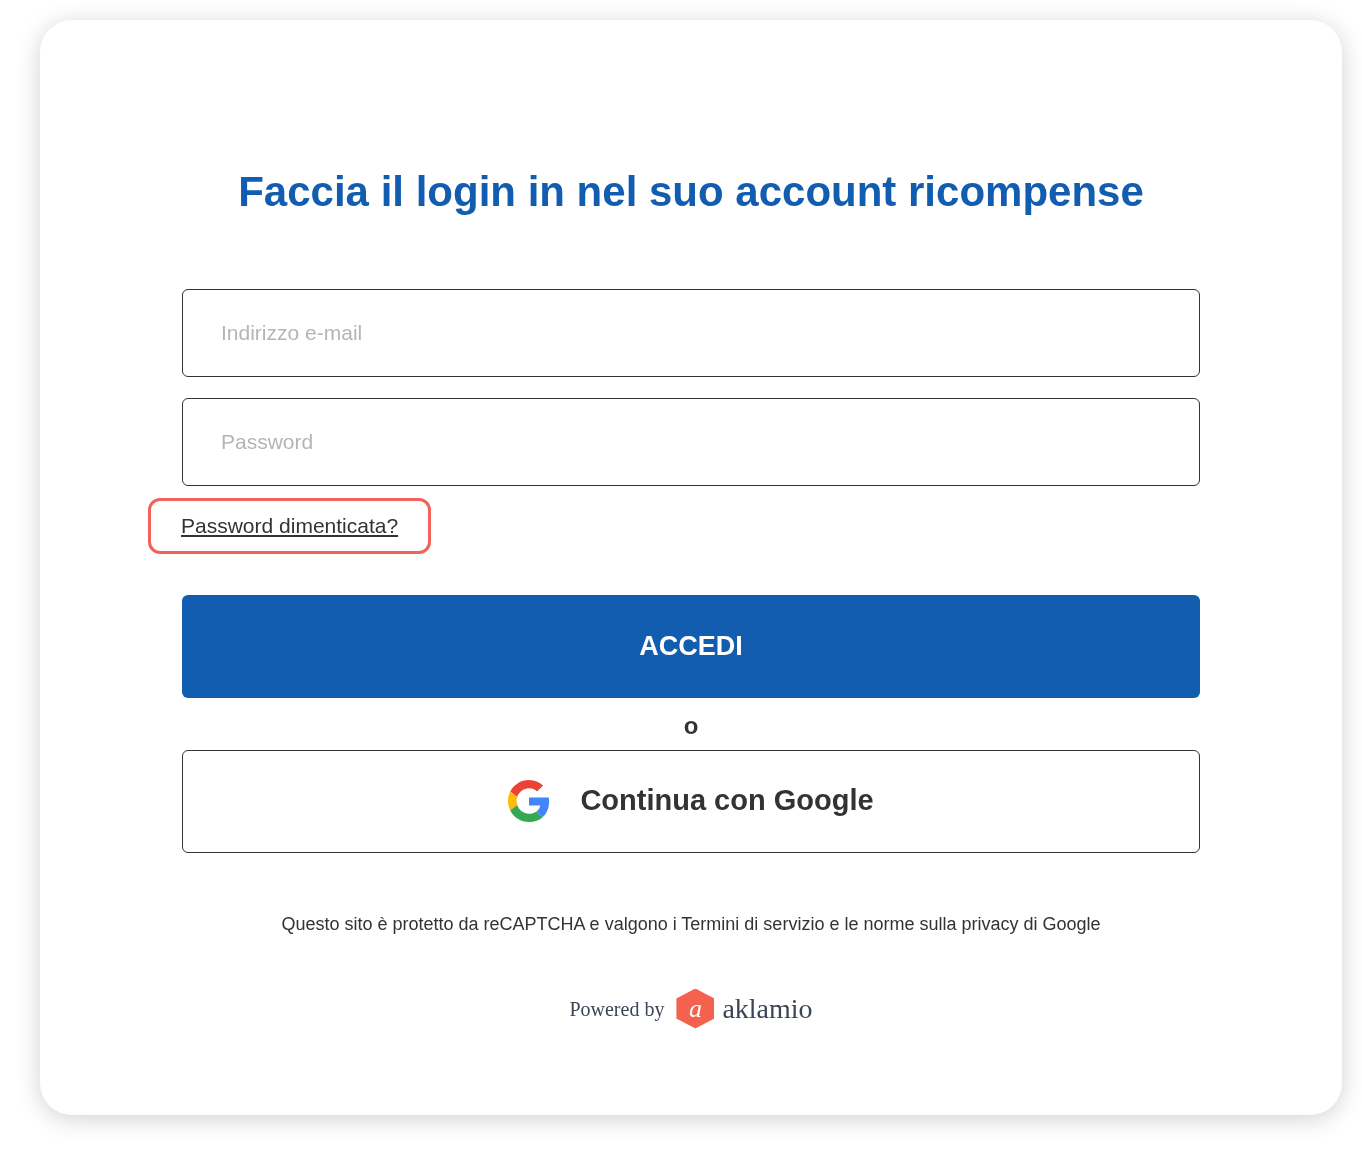 This screenshot has height=1156, width=1362. Describe the element at coordinates (617, 1009) in the screenshot. I see `powered-by-text: Powered by` at that location.